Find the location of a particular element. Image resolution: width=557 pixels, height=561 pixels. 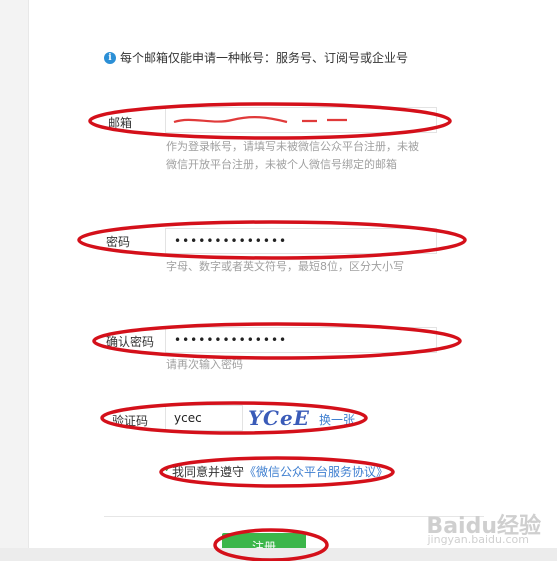

captcha-input: ycec is located at coordinates (204, 418).